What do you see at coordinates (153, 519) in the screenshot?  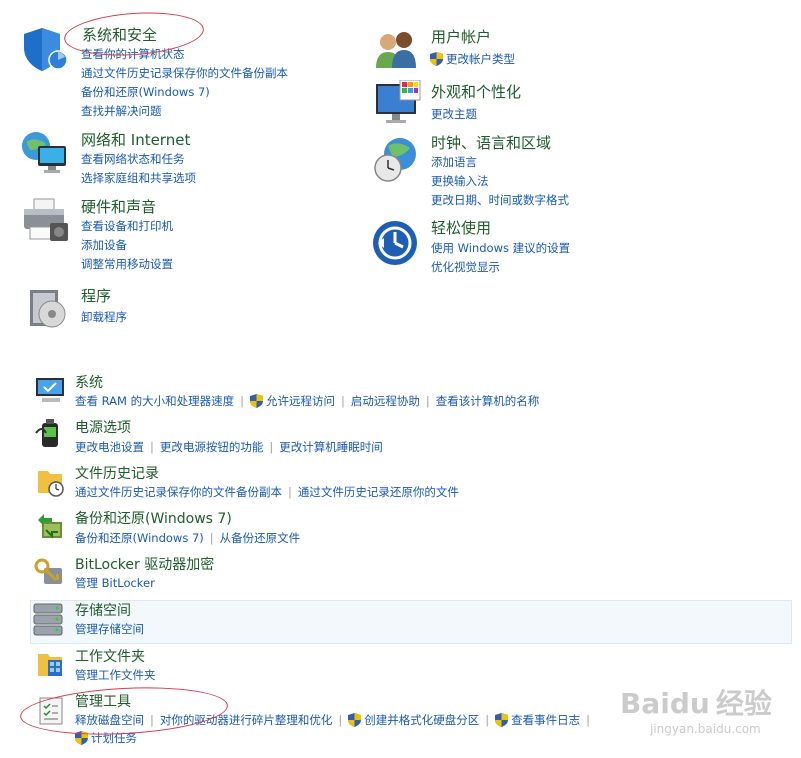 I see `item-title-backup-restore: 备份和还原(Windows 7)` at bounding box center [153, 519].